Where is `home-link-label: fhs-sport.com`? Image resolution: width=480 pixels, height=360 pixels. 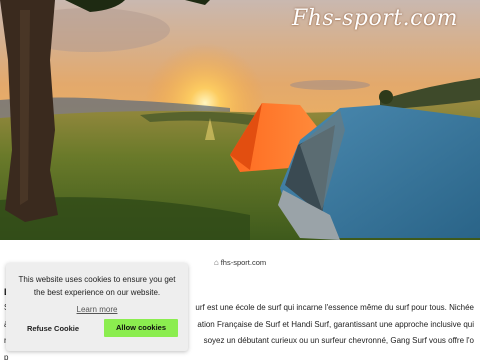 home-link-label: fhs-sport.com is located at coordinates (243, 262).